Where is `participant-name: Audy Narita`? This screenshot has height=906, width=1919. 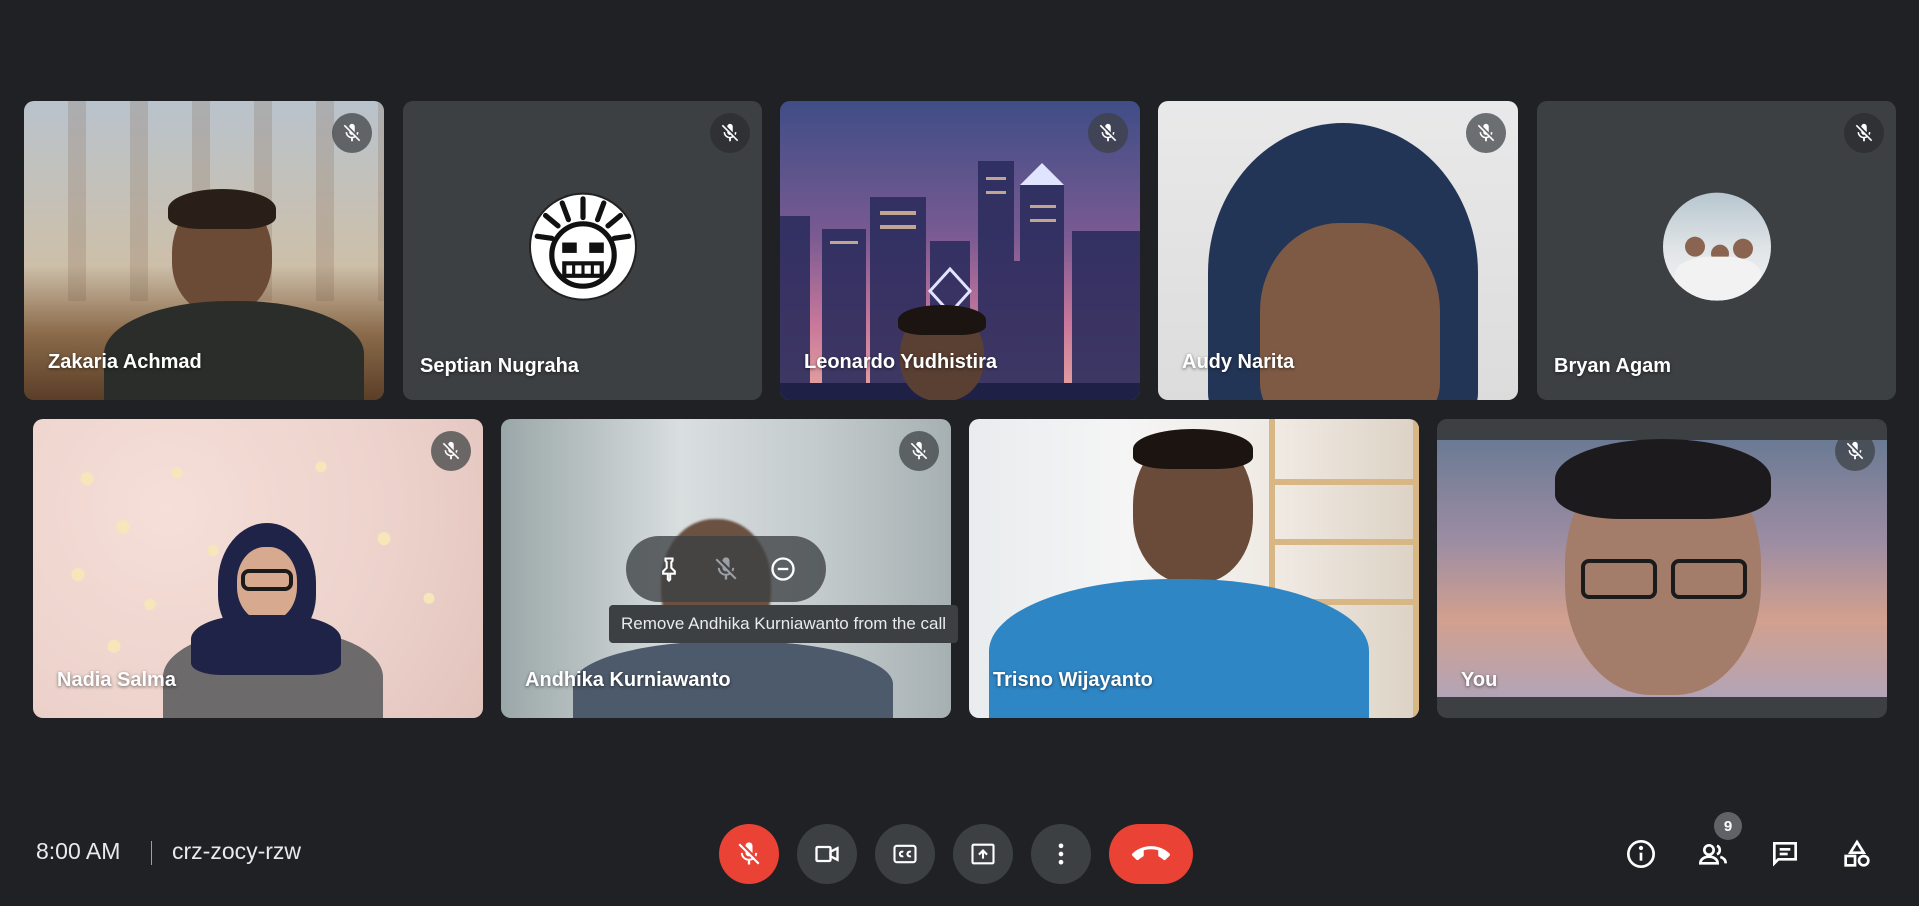 participant-name: Audy Narita is located at coordinates (1238, 362).